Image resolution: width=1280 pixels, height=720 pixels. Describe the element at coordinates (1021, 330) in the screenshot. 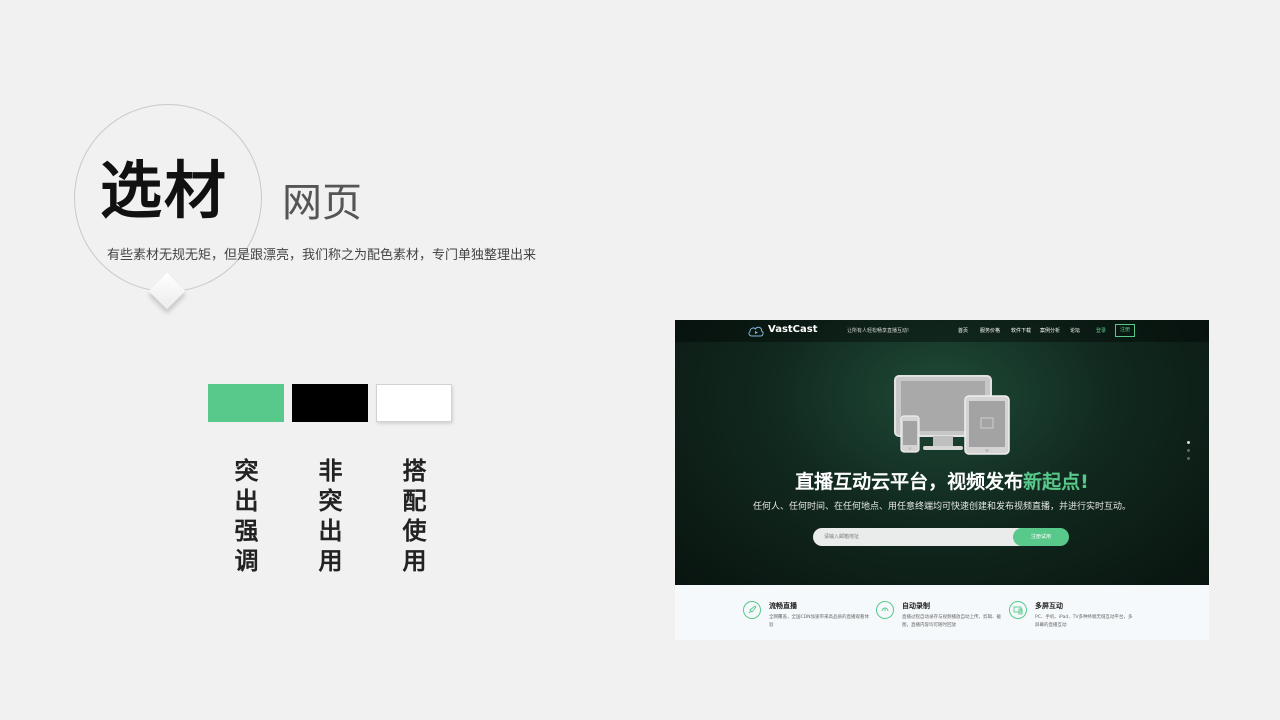

I see `nav-item-download: 软件下载` at that location.